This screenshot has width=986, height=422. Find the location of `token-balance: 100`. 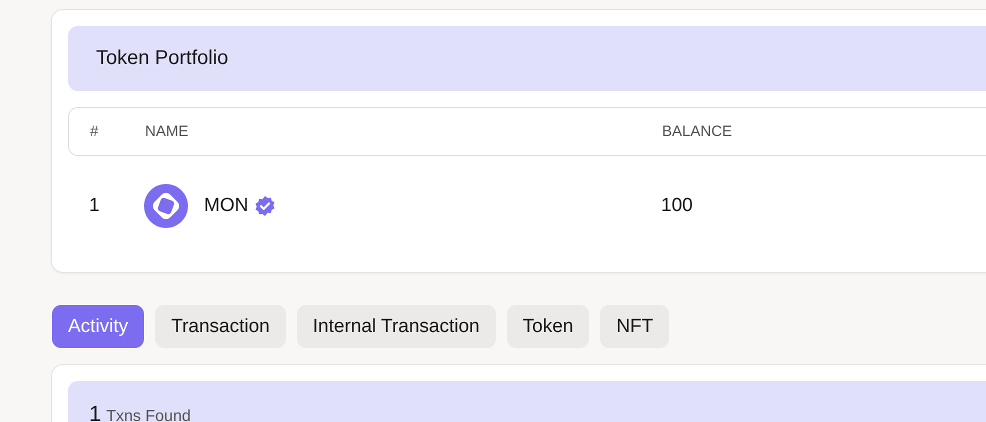

token-balance: 100 is located at coordinates (677, 206).